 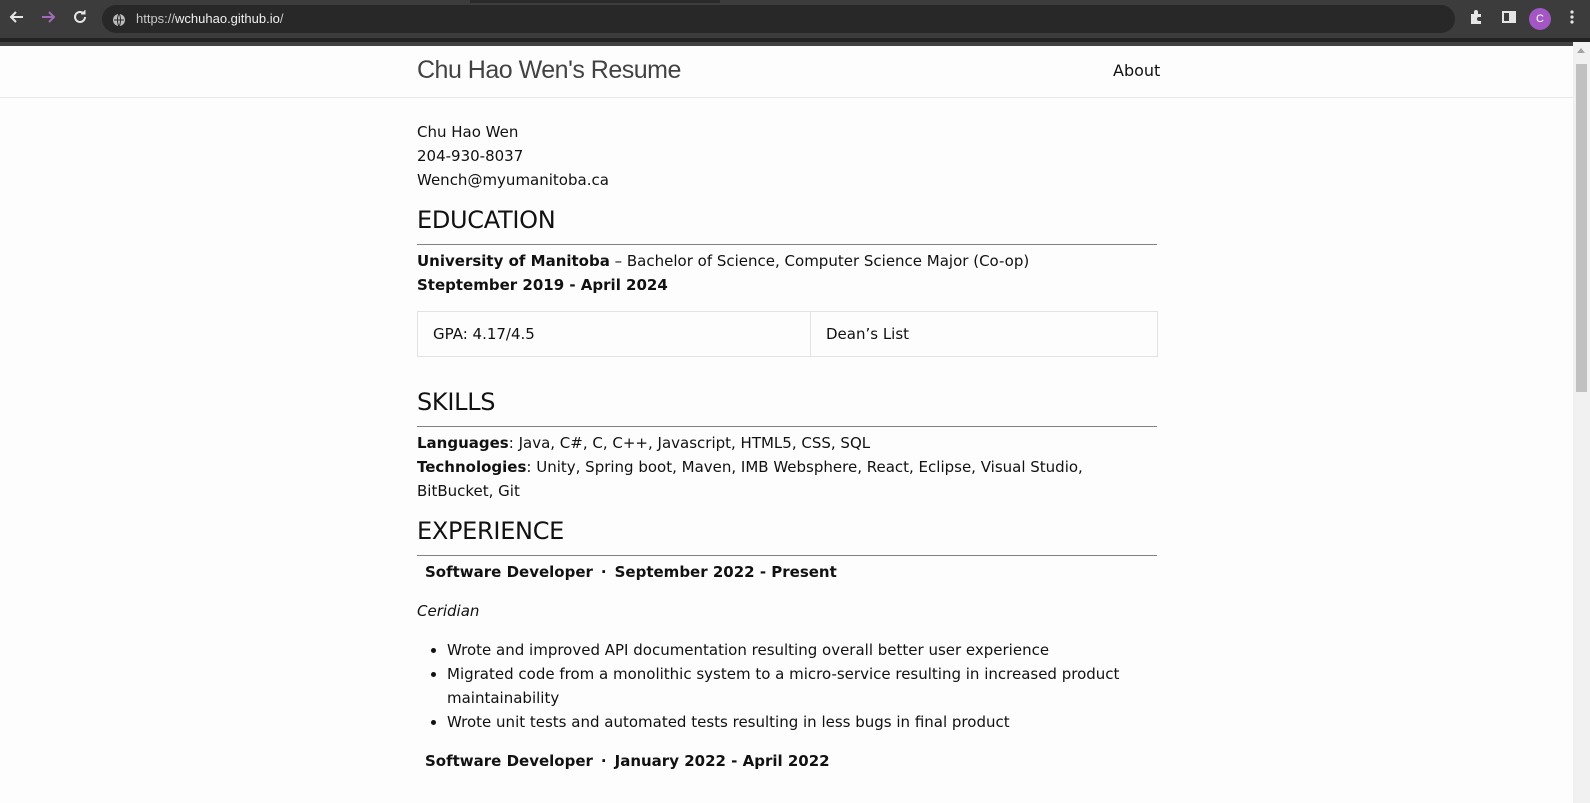 I want to click on extensions-button, so click(x=1476, y=19).